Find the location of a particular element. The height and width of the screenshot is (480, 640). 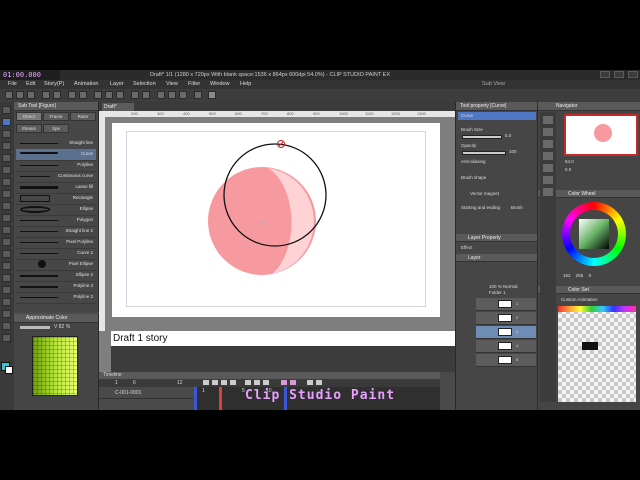

balloon-tool-icon is located at coordinates (6, 326).